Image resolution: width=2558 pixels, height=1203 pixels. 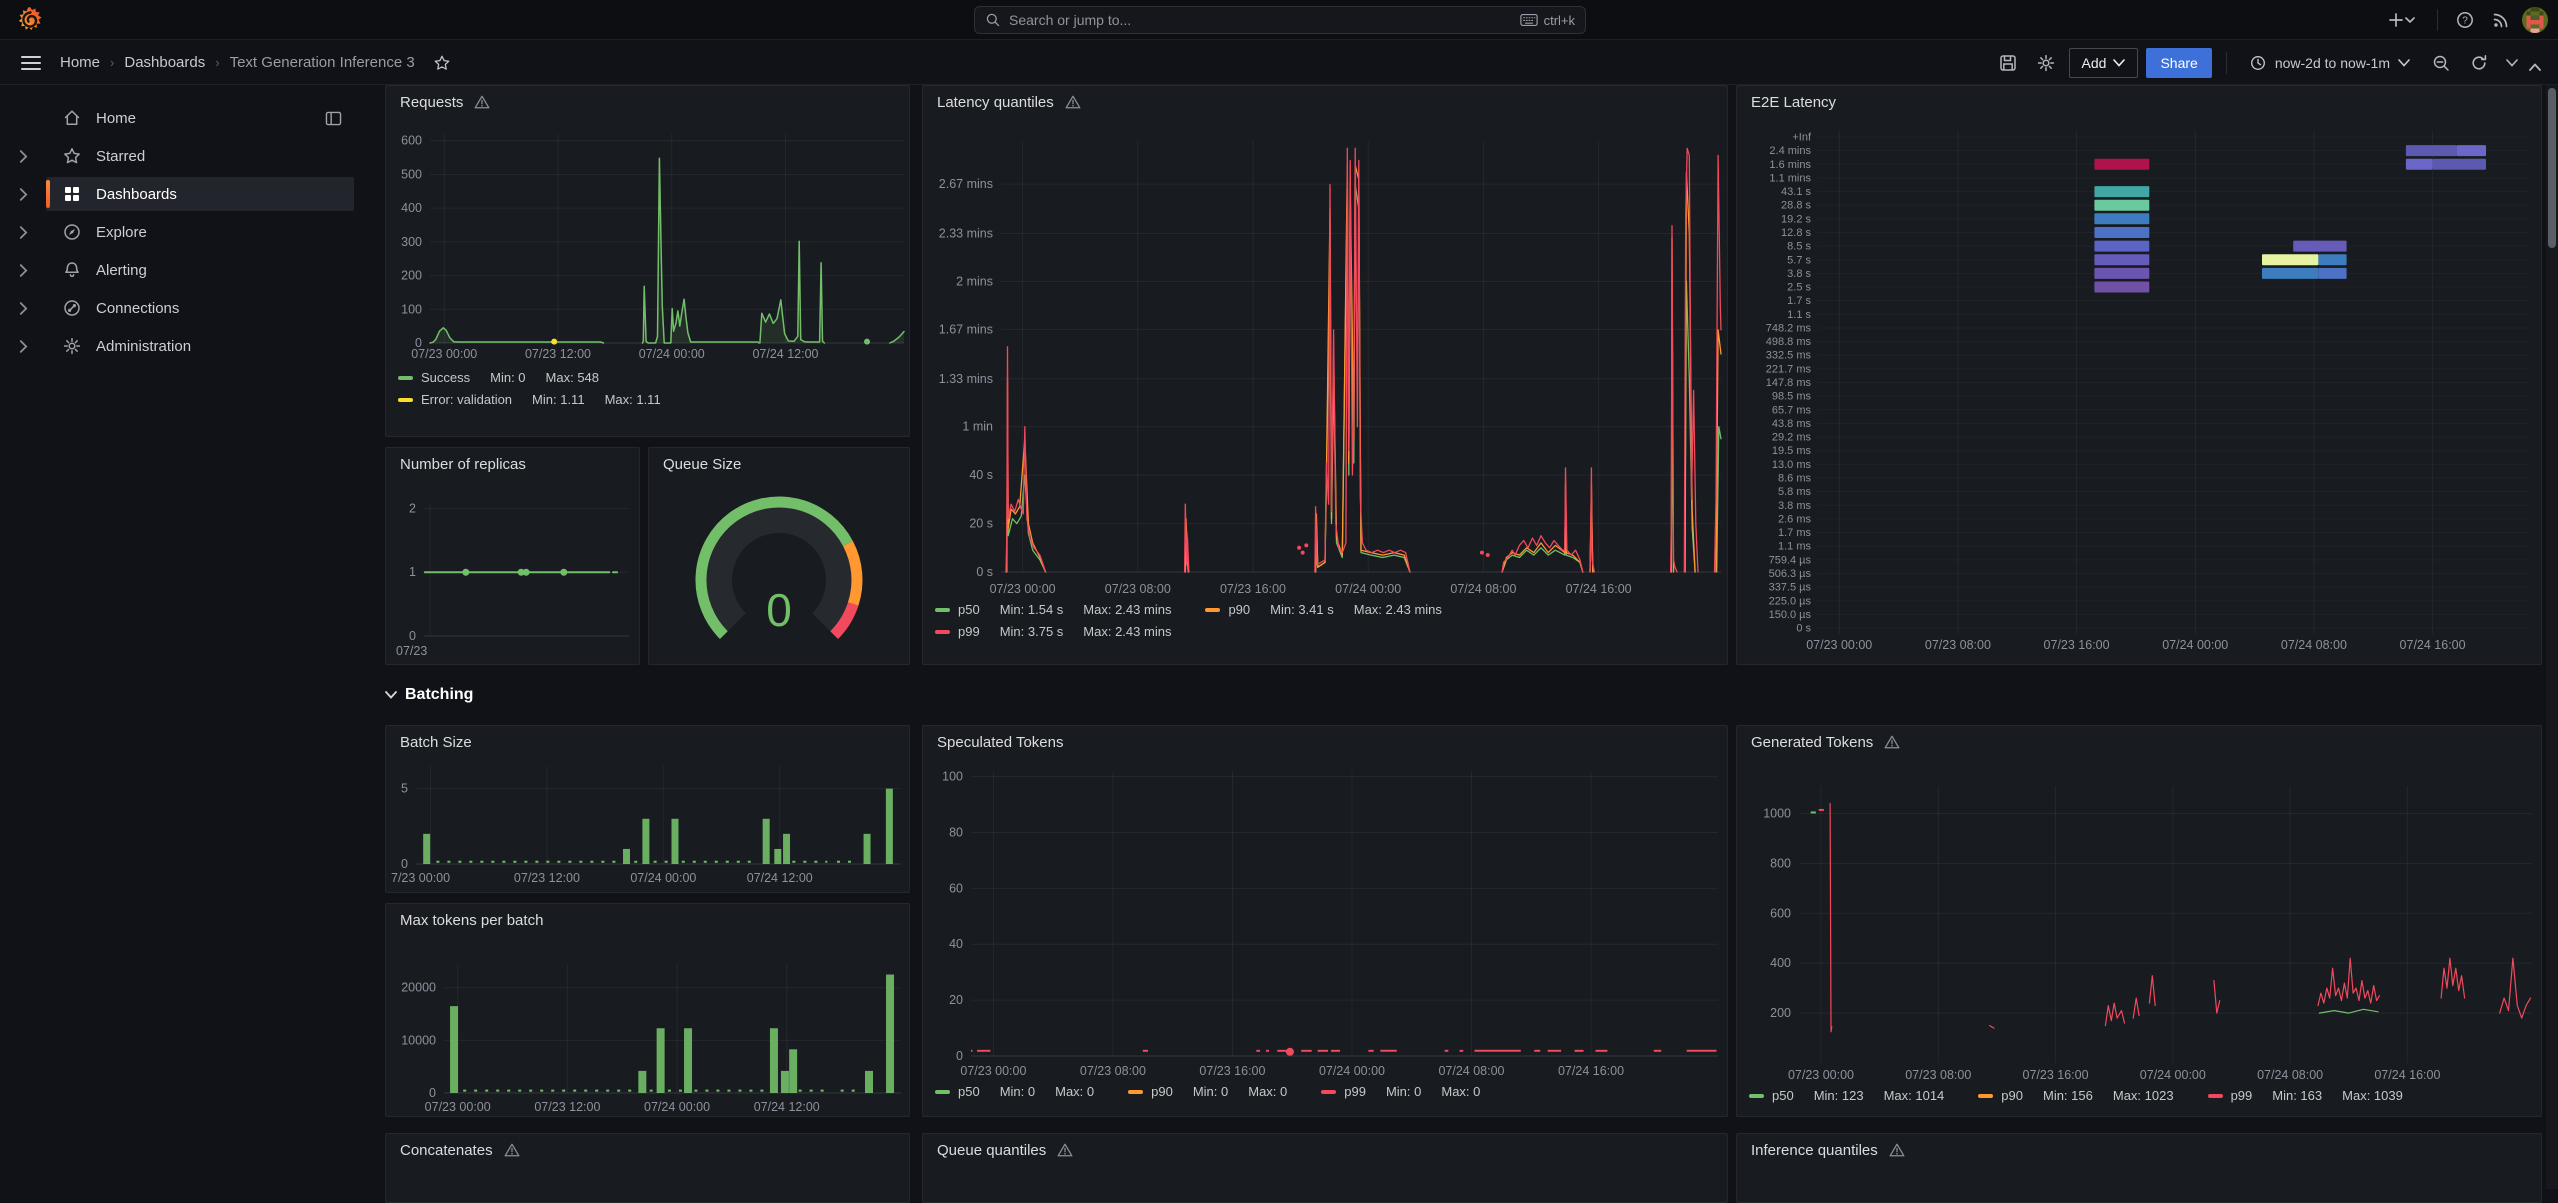 What do you see at coordinates (647, 102) in the screenshot?
I see `panel-title-requests: Requests` at bounding box center [647, 102].